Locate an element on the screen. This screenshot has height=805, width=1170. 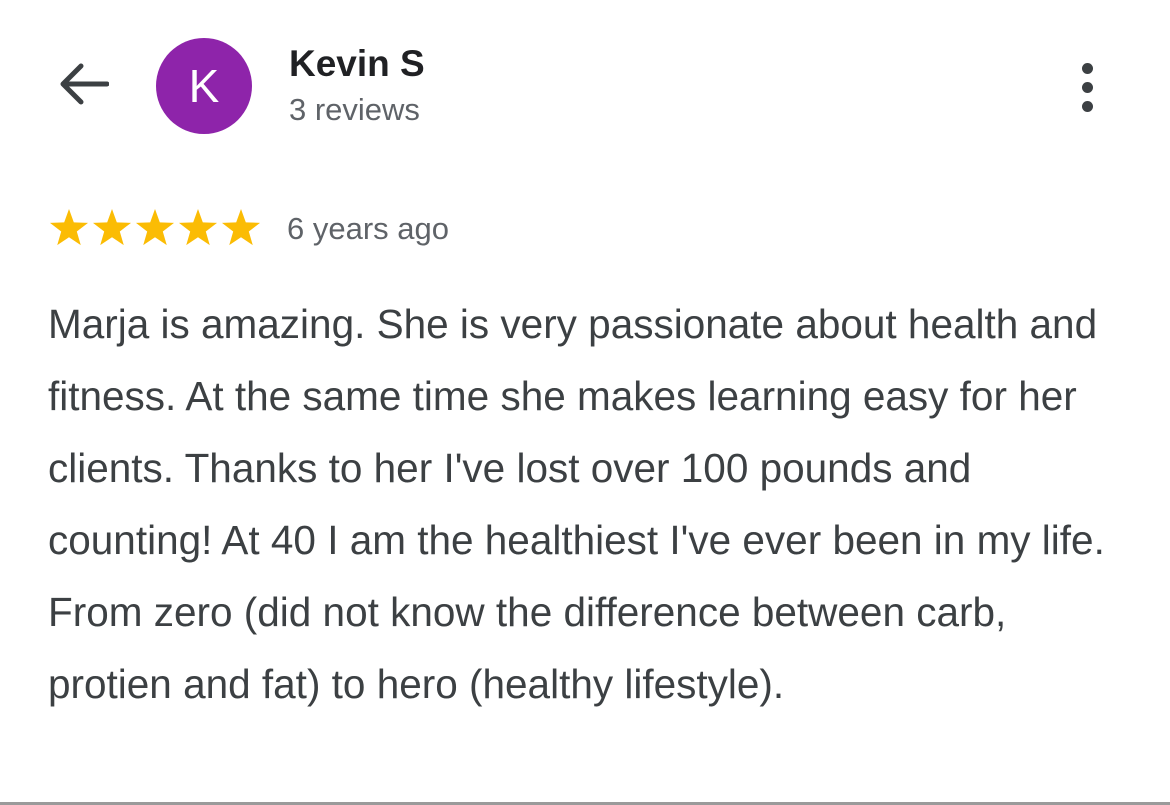
avatar-letter: K is located at coordinates (204, 86).